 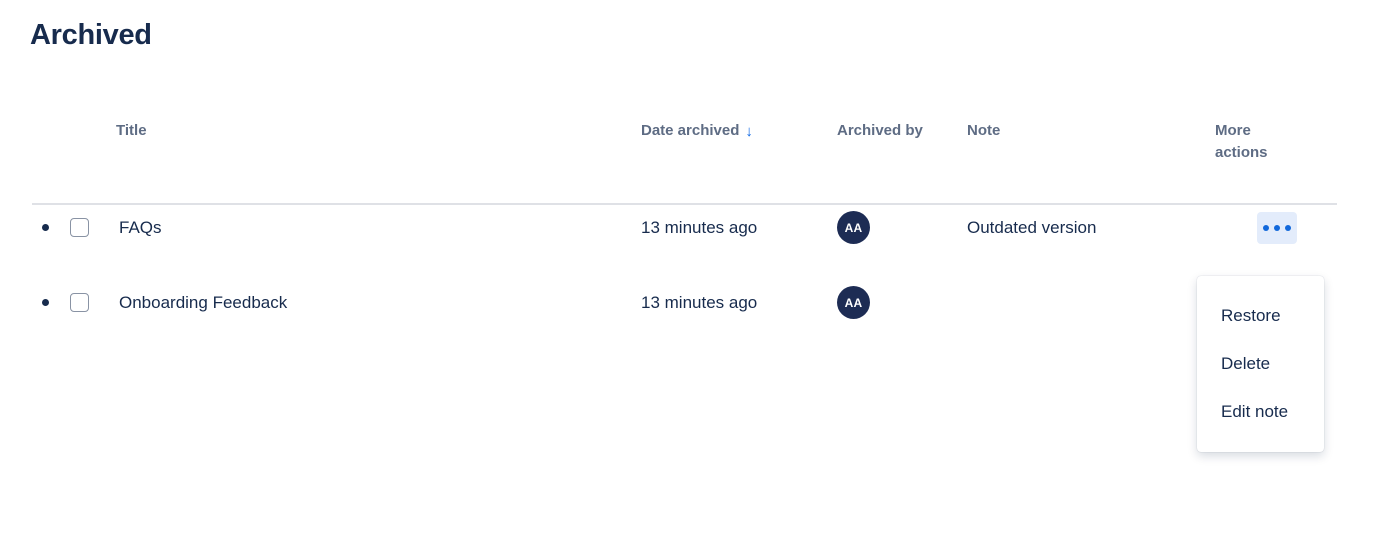 I want to click on column-header-bullet, so click(x=45, y=155).